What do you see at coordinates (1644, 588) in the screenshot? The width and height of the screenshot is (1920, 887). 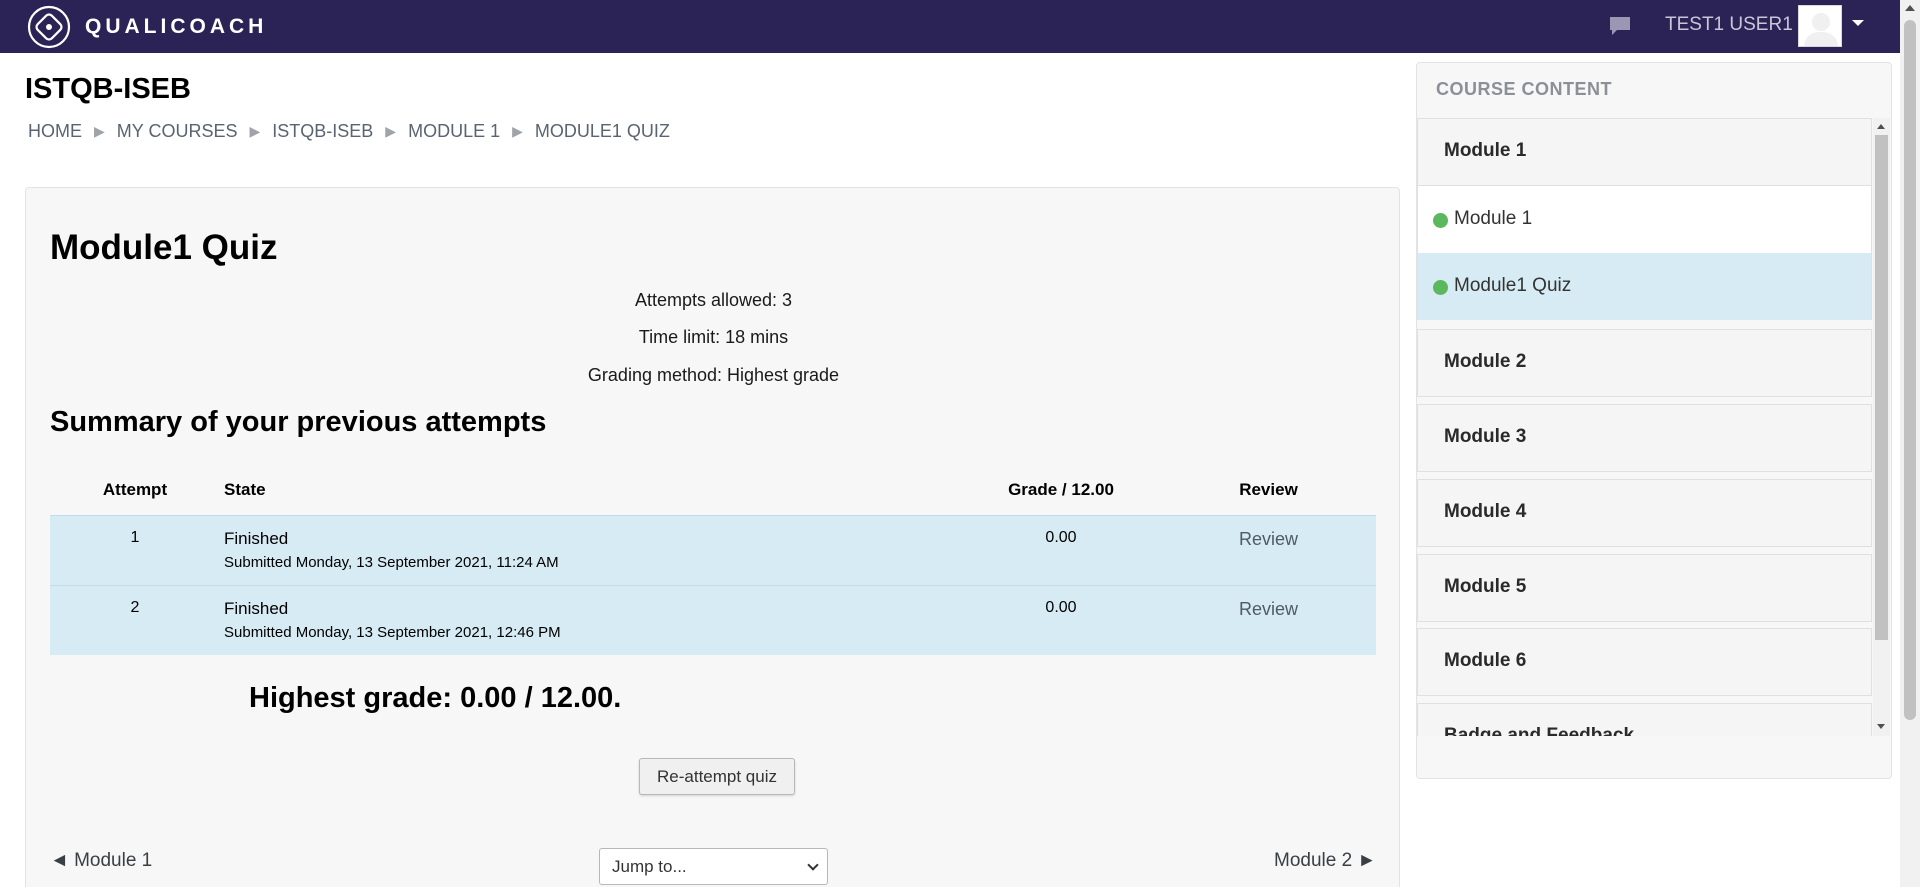 I see `sidebar-section-module-5: Module 5` at bounding box center [1644, 588].